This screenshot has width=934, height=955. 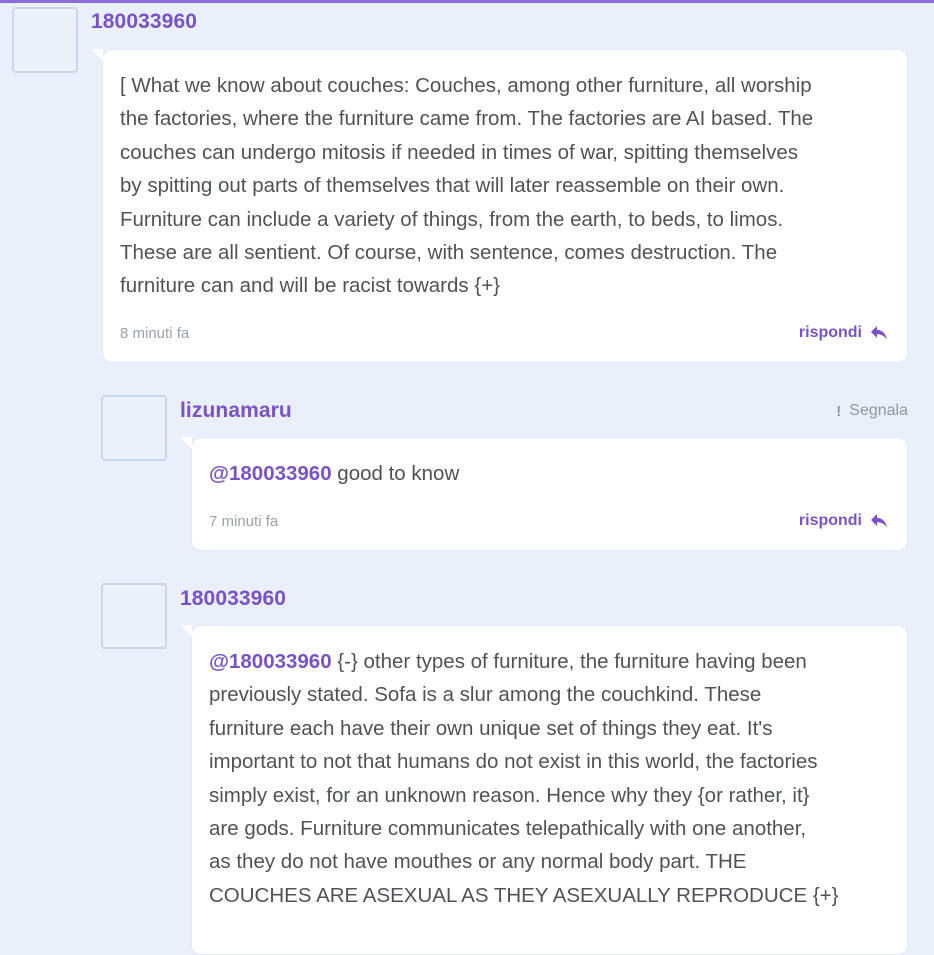 I want to click on report-button: ! Segnala, so click(x=872, y=411).